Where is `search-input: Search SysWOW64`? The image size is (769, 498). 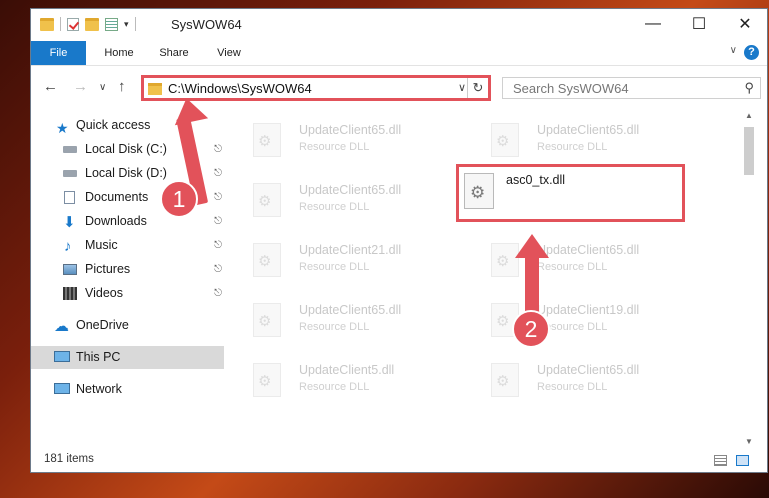 search-input: Search SysWOW64 is located at coordinates (571, 88).